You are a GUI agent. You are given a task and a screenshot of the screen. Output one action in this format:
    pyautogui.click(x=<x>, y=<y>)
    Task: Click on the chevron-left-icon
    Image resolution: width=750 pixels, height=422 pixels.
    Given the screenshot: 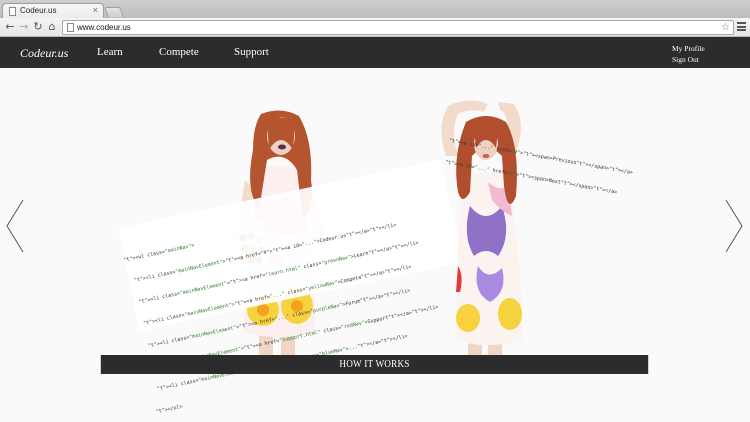 What is the action you would take?
    pyautogui.click(x=15, y=226)
    